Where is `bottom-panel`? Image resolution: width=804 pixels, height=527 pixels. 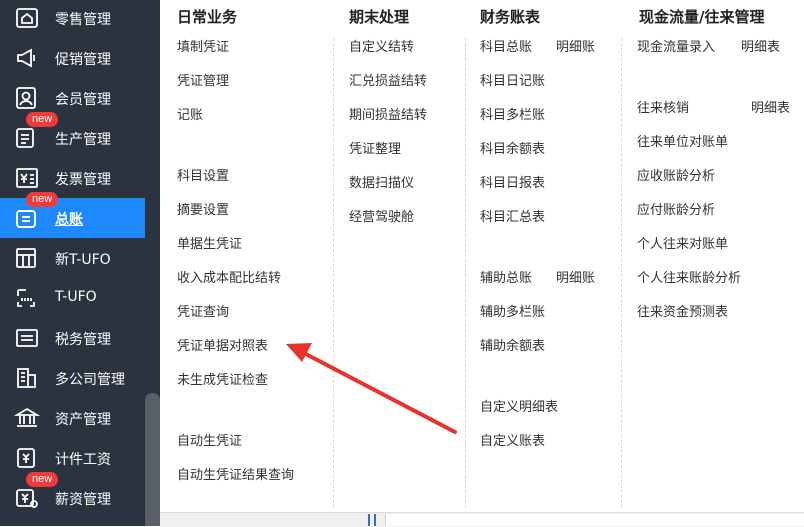
bottom-panel is located at coordinates (594, 520).